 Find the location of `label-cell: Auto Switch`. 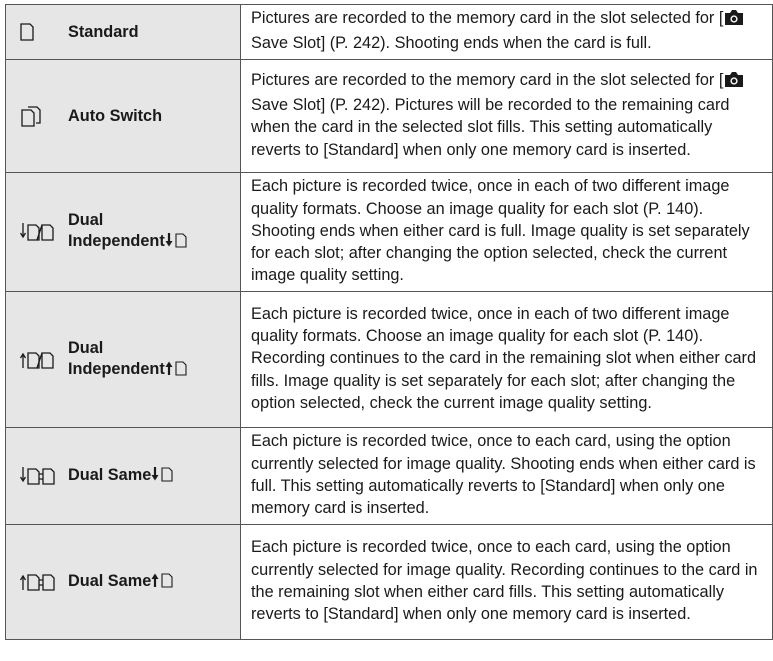

label-cell: Auto Switch is located at coordinates (123, 116).